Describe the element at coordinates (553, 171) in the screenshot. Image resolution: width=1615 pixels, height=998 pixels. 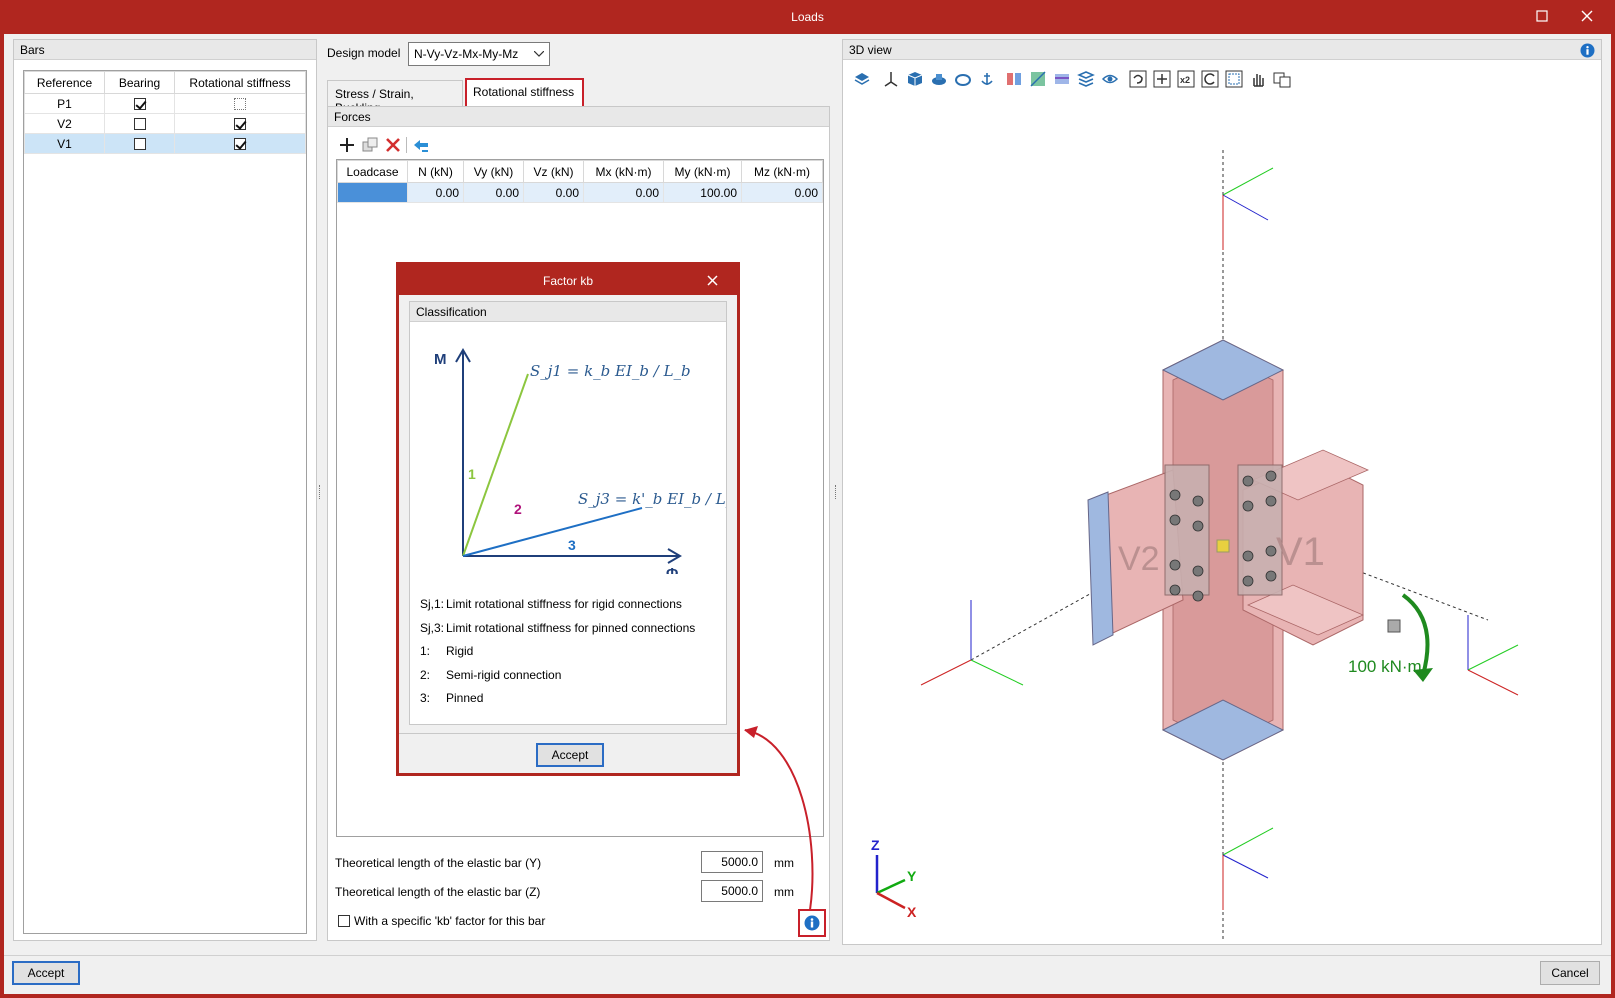
I see `col-vz: Vz (kN)` at that location.